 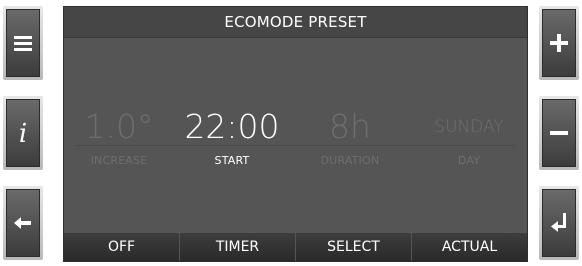 I want to click on minus-button, so click(x=559, y=133).